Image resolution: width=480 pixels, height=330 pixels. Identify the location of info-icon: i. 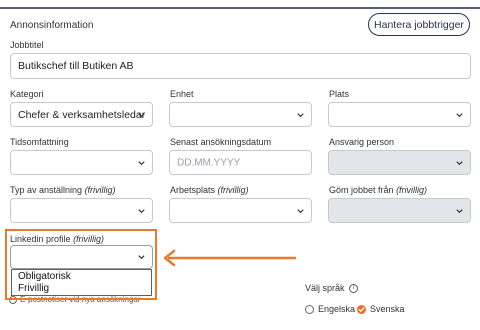
(353, 288).